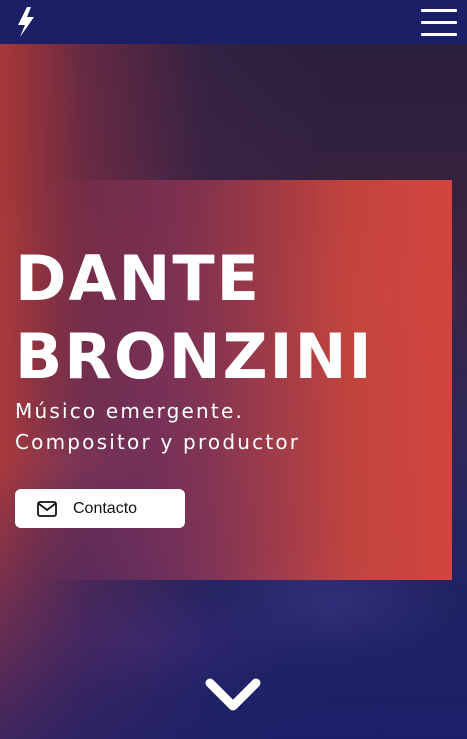 The height and width of the screenshot is (739, 467). I want to click on artist-name-line: BRONZINI, so click(194, 356).